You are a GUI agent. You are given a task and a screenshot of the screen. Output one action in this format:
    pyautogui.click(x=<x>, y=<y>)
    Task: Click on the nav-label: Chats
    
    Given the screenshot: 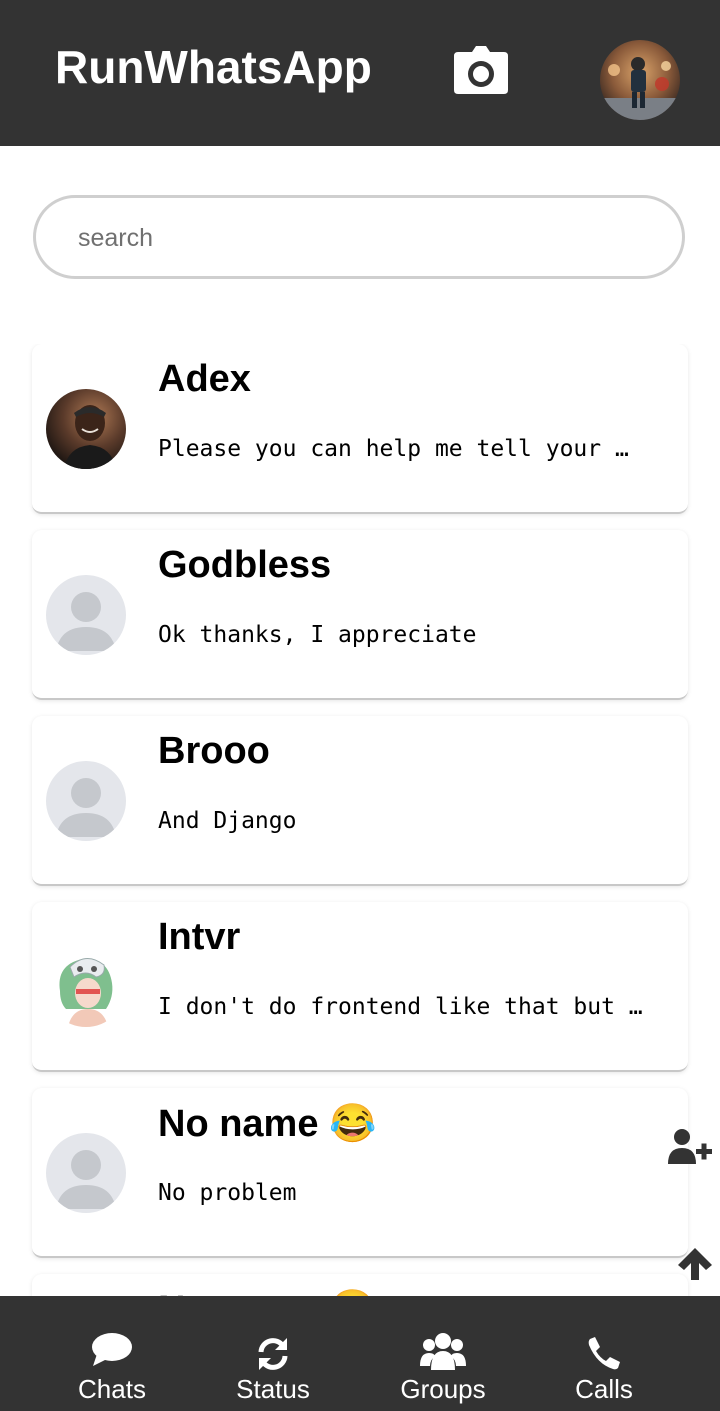 What is the action you would take?
    pyautogui.click(x=112, y=1389)
    